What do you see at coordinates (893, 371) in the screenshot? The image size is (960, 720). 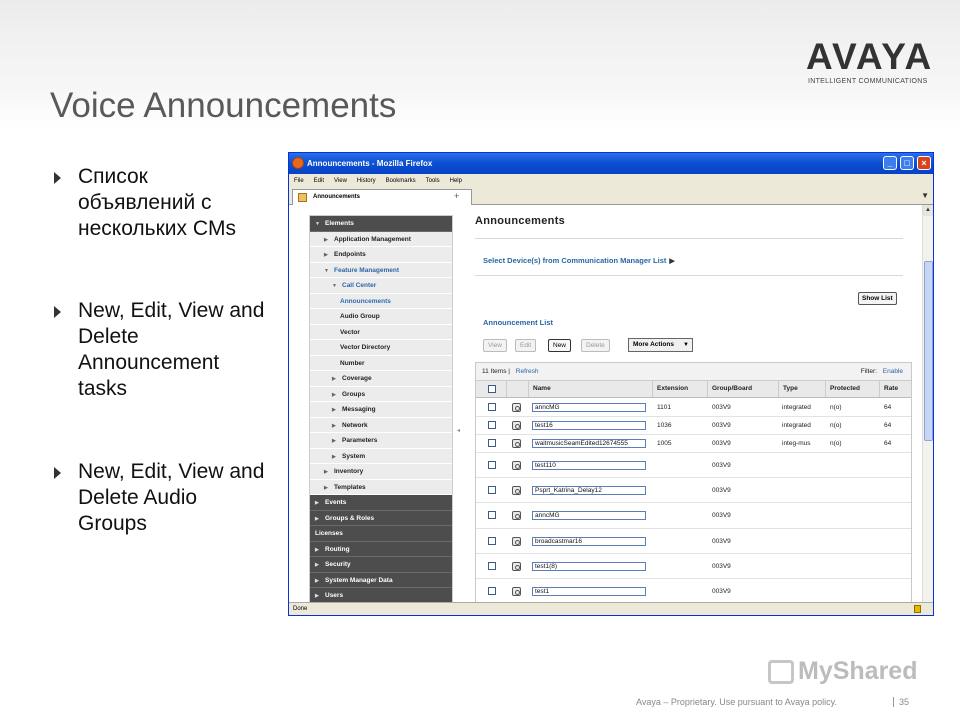 I see `filter-enable-link: Enable` at bounding box center [893, 371].